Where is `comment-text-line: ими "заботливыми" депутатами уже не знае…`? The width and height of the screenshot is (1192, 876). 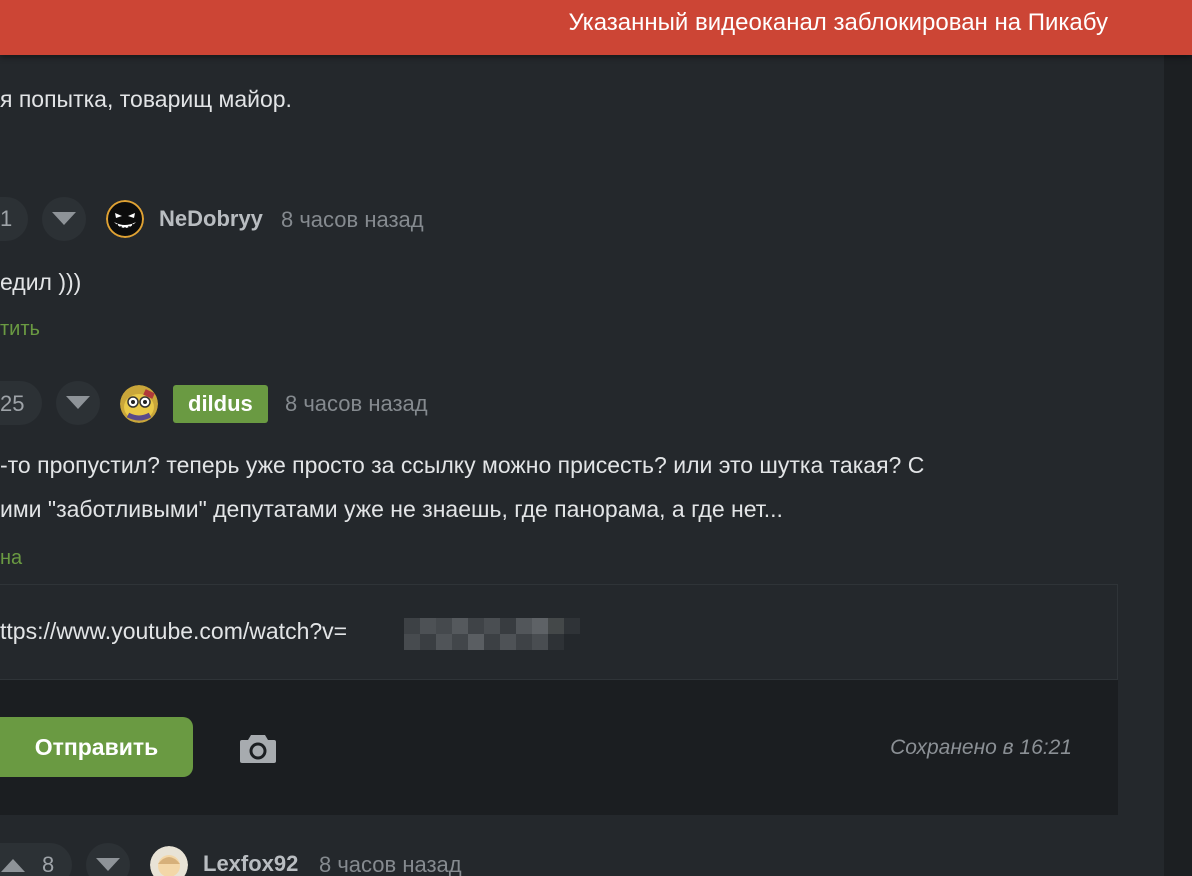
comment-text-line: ими "заботливыми" депутатами уже не знае… is located at coordinates (391, 509).